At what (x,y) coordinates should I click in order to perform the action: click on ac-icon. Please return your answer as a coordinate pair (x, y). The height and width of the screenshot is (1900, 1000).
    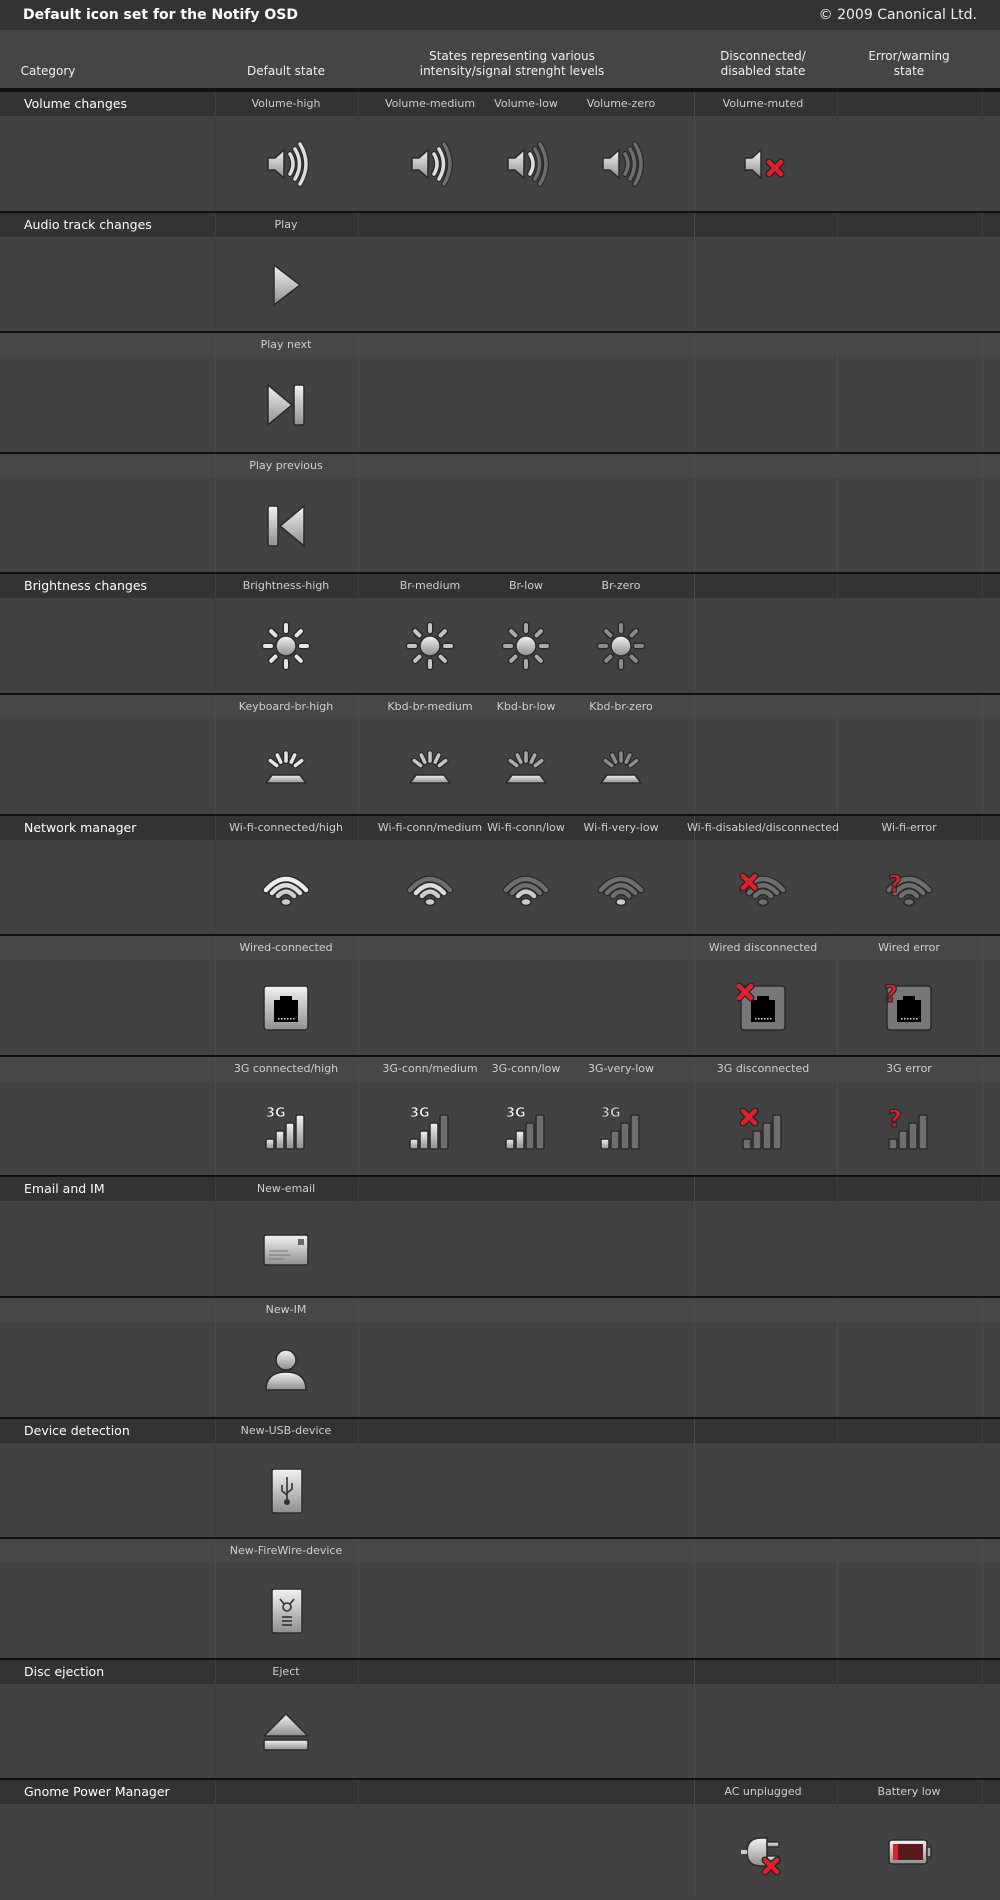
    Looking at the image, I should click on (761, 1856).